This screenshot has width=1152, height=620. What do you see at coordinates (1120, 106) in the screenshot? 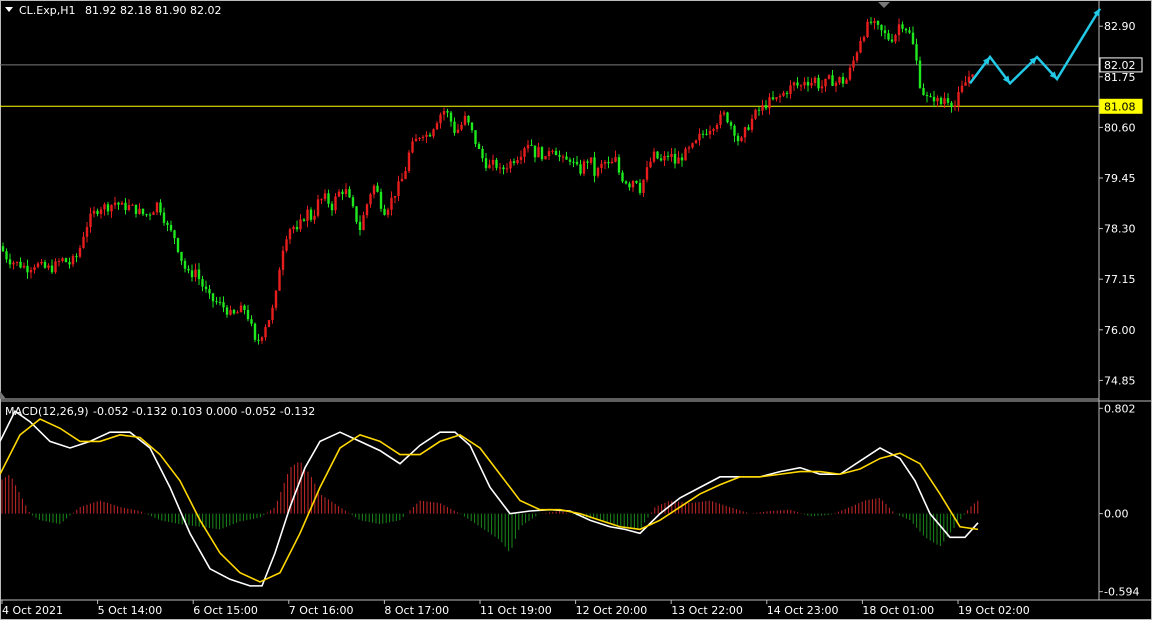
I see `horizontal-level-tag-label: 81.08` at bounding box center [1120, 106].